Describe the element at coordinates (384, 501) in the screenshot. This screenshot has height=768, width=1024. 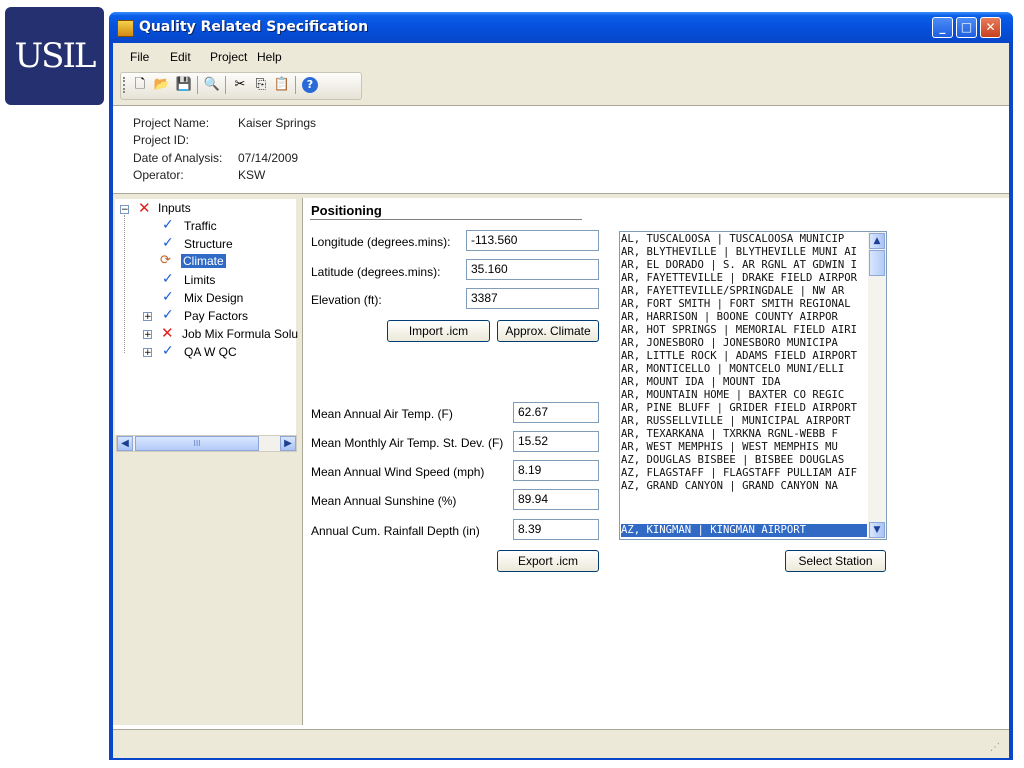
I see `sunshine-label: Mean Annual Sunshine (%)` at that location.